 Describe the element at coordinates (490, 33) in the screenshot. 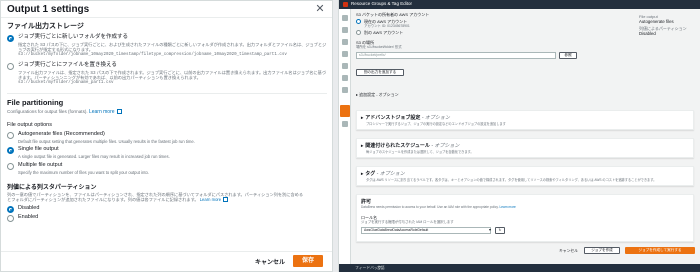

I see `account-option-other: 別の AWS アカウント` at that location.